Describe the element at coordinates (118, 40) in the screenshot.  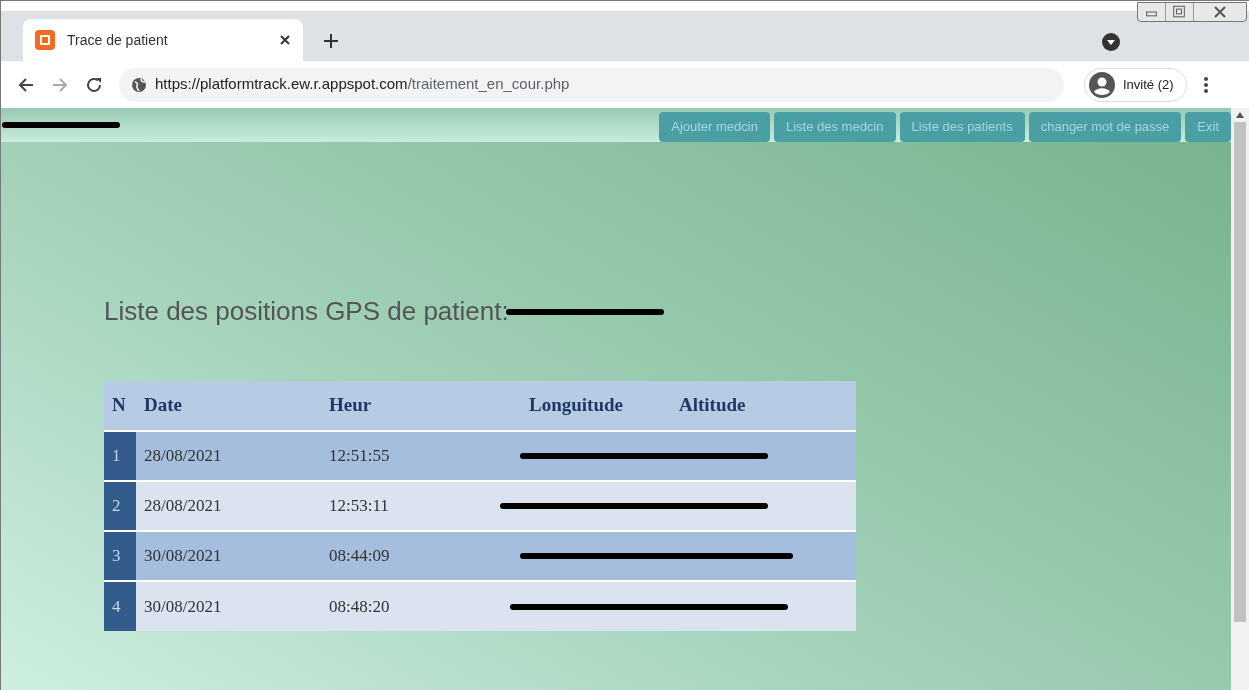
I see `tab-title: Trace de patient` at that location.